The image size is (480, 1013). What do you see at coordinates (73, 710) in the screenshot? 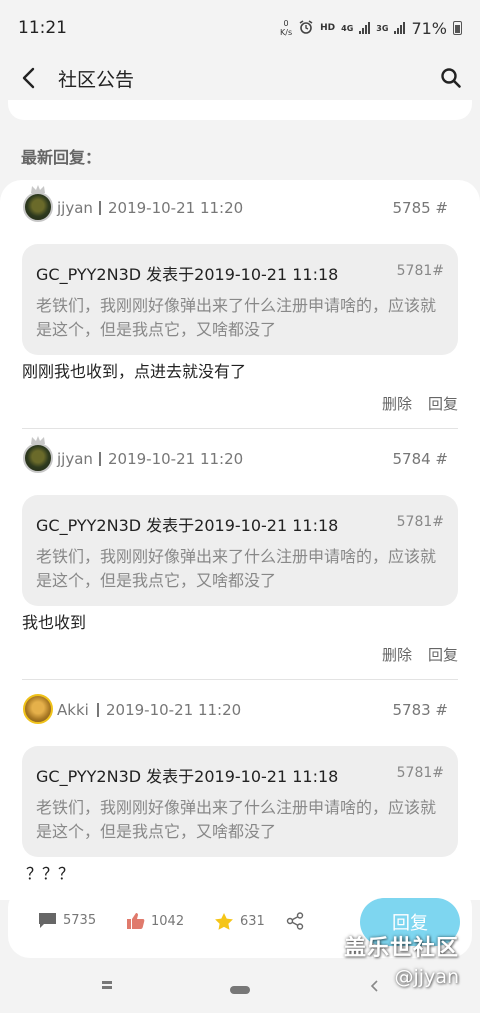
I see `username: Akki` at bounding box center [73, 710].